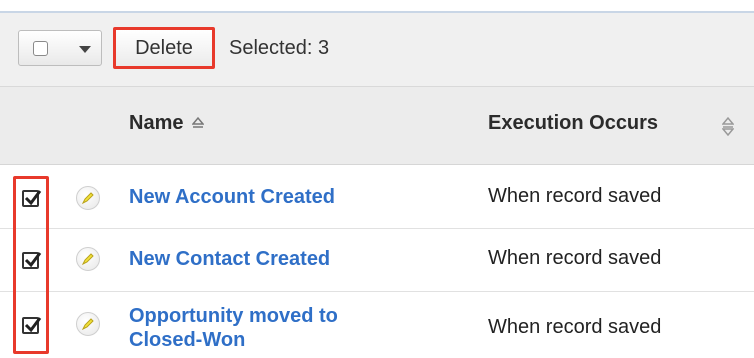  What do you see at coordinates (232, 197) in the screenshot?
I see `record-name-link: New Account Created` at bounding box center [232, 197].